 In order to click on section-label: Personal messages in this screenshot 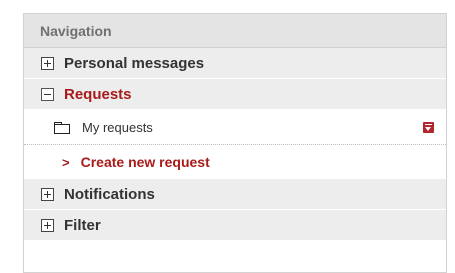, I will do `click(134, 63)`.